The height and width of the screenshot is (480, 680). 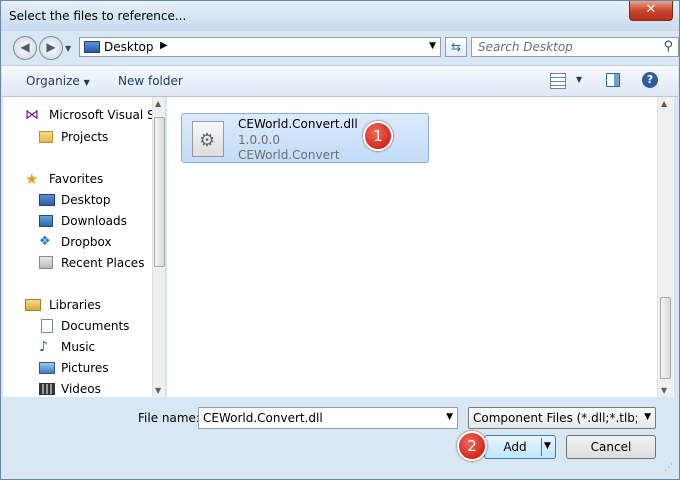 What do you see at coordinates (668, 46) in the screenshot?
I see `search-icon: ⚲` at bounding box center [668, 46].